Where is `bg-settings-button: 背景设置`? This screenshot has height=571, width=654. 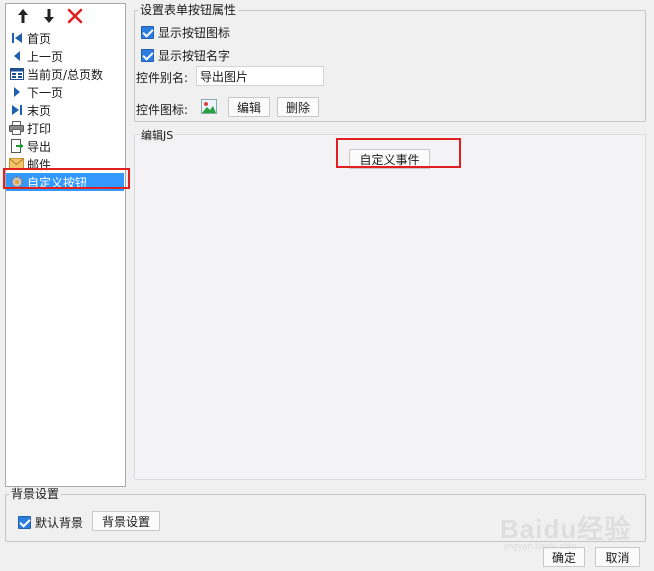
bg-settings-button: 背景设置 is located at coordinates (126, 521).